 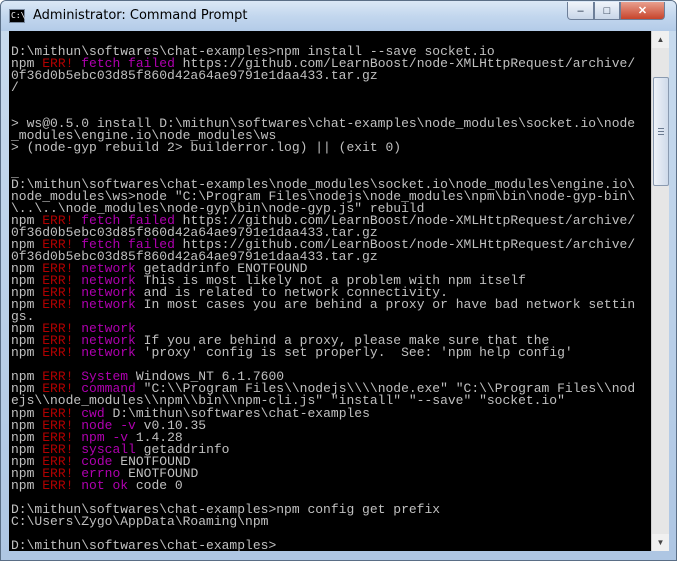 I want to click on scroll-down-button: ▼, so click(x=660, y=542).